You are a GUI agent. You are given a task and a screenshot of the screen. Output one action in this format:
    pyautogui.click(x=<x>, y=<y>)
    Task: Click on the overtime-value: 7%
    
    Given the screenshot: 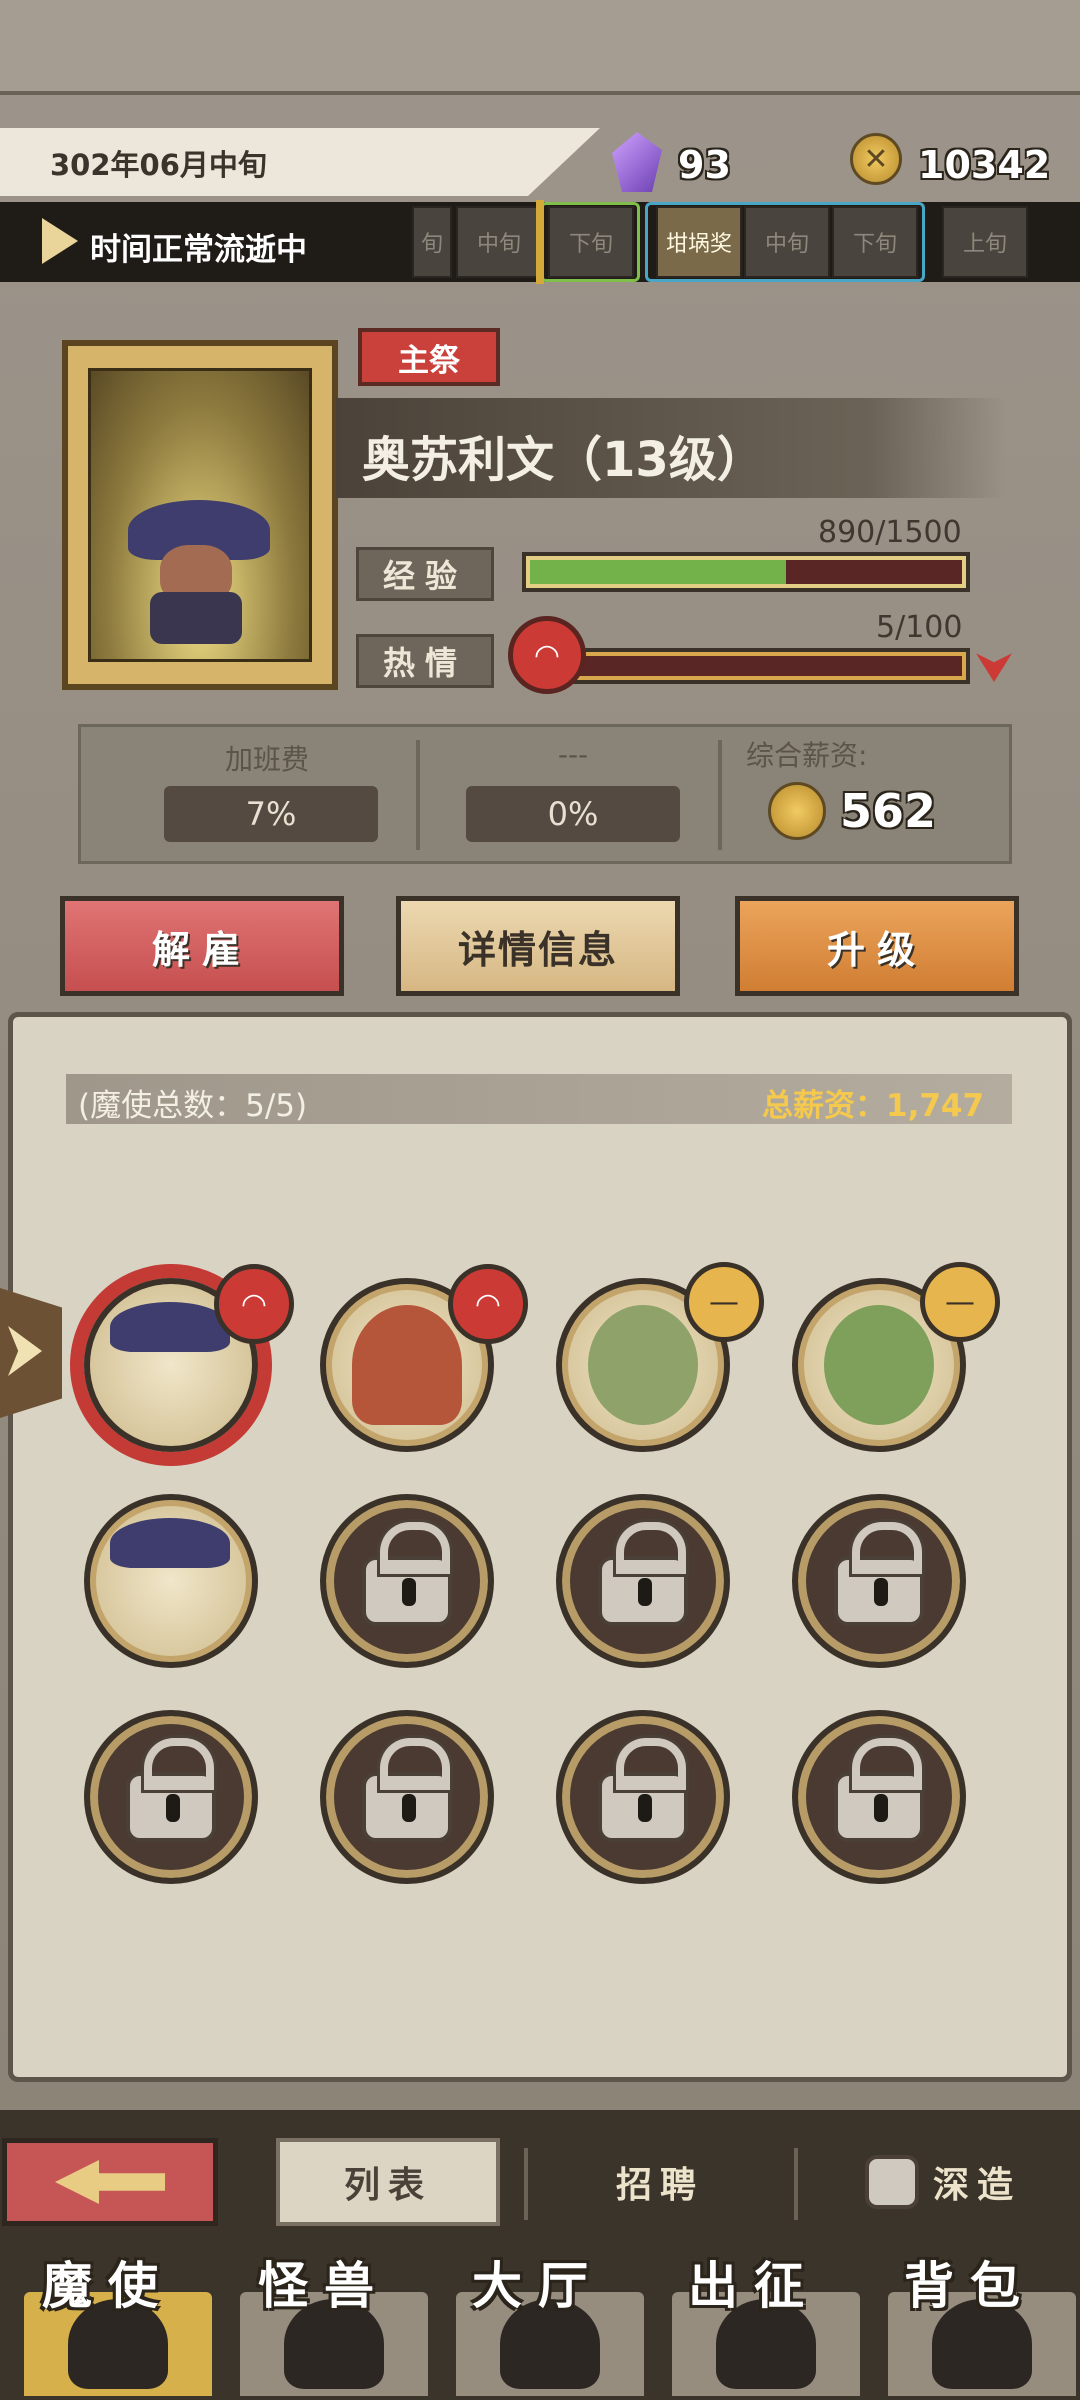 What is the action you would take?
    pyautogui.click(x=271, y=814)
    